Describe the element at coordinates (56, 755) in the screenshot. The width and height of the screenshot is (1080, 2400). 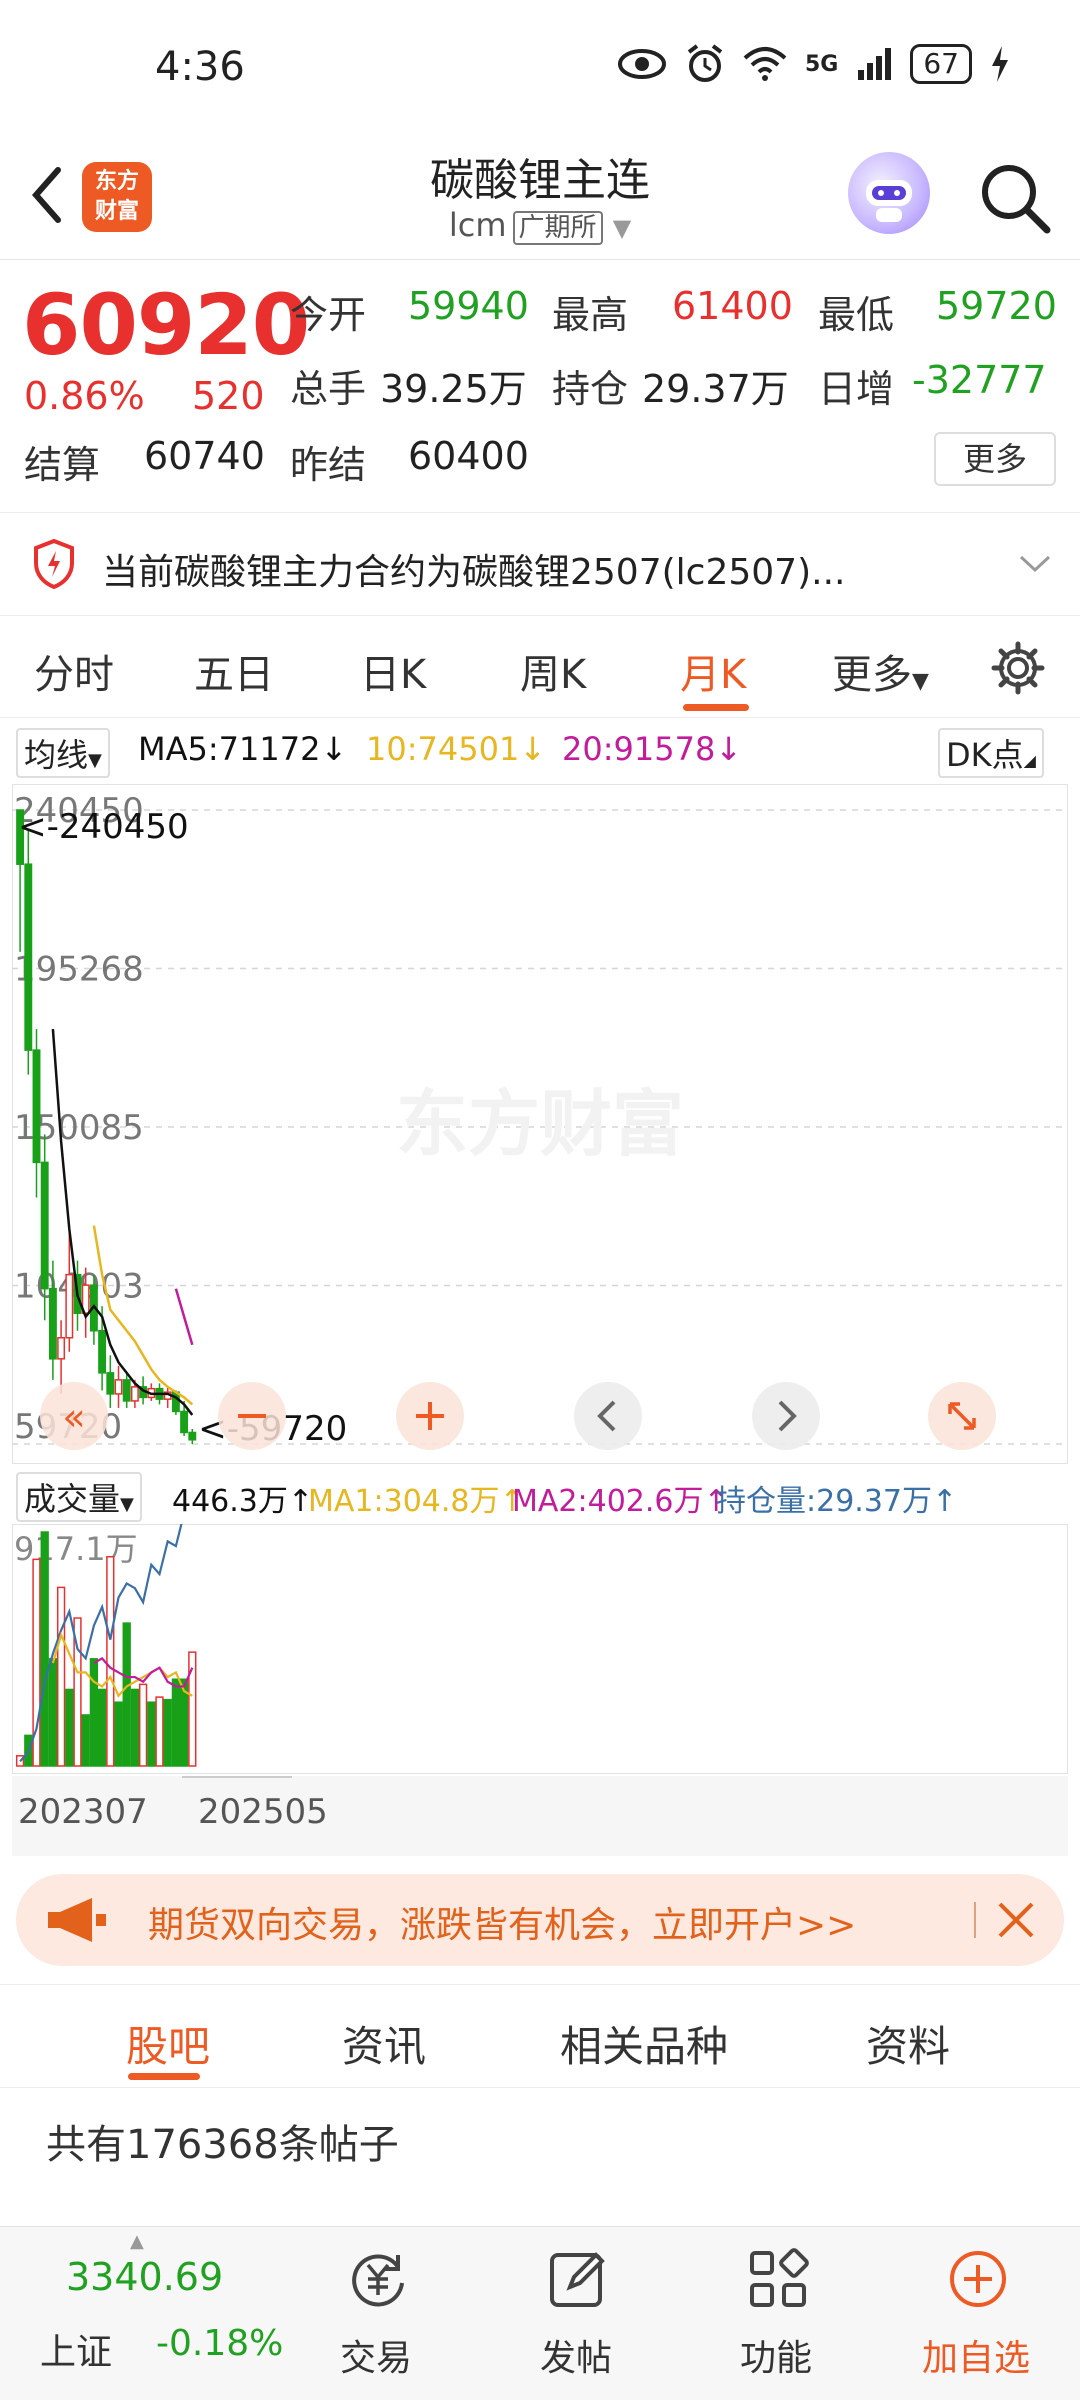
I see `ma-selector-label: 均线` at that location.